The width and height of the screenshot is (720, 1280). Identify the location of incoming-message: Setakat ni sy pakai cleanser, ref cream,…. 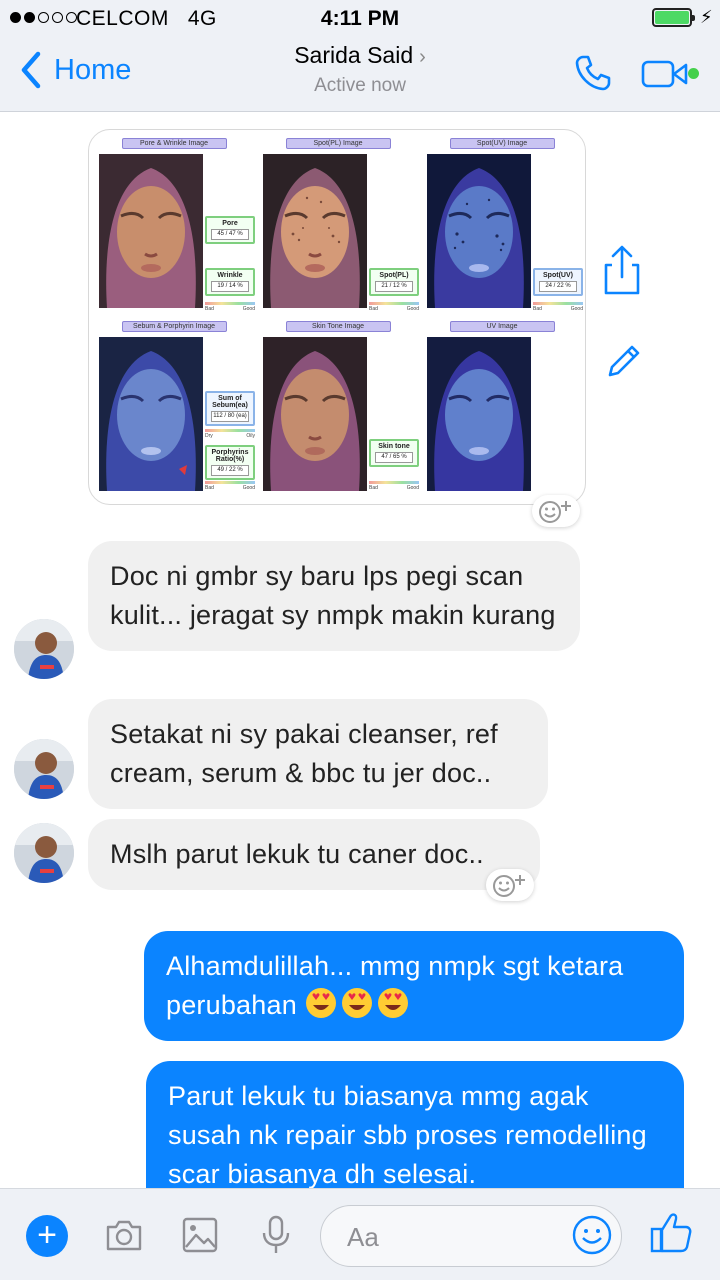
(318, 754).